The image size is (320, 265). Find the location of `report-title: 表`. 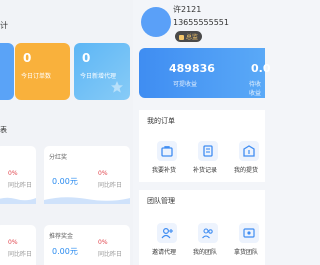

report-title: 表 is located at coordinates (3, 130).